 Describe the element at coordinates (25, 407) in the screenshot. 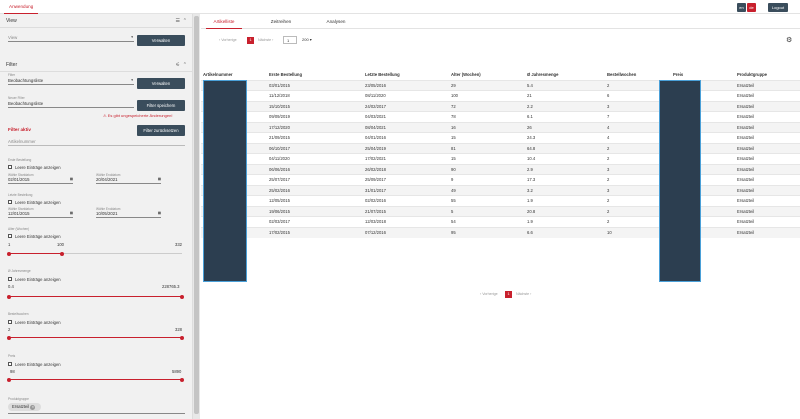

I see `group-chip: Ersatzteil ×` at that location.